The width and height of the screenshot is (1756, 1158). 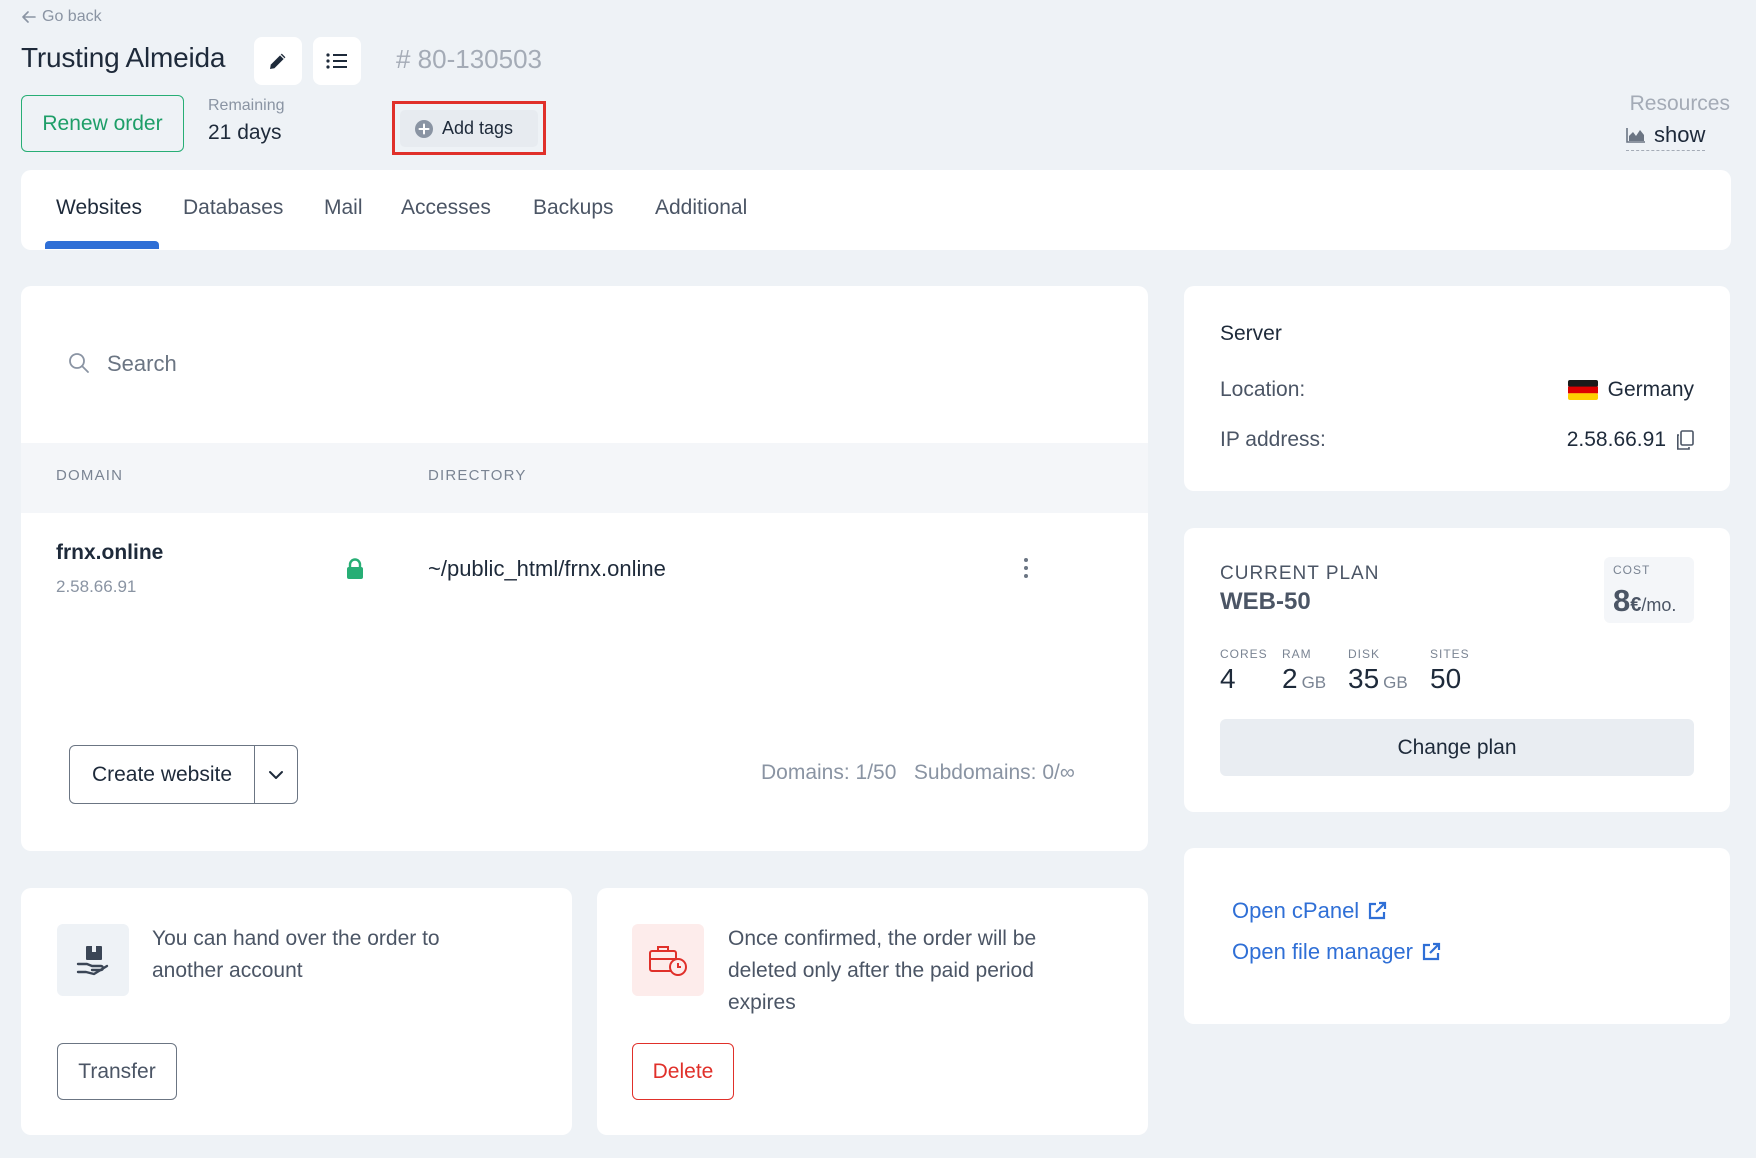 I want to click on column-header-domain: DOMAIN, so click(x=90, y=475).